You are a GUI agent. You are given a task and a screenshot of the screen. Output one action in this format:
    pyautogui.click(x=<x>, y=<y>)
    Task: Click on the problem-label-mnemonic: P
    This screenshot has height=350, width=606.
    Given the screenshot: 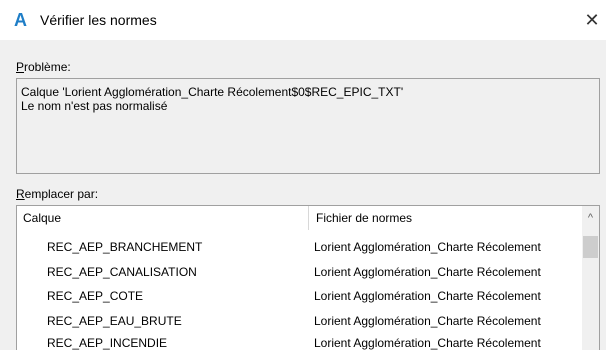 What is the action you would take?
    pyautogui.click(x=20, y=67)
    